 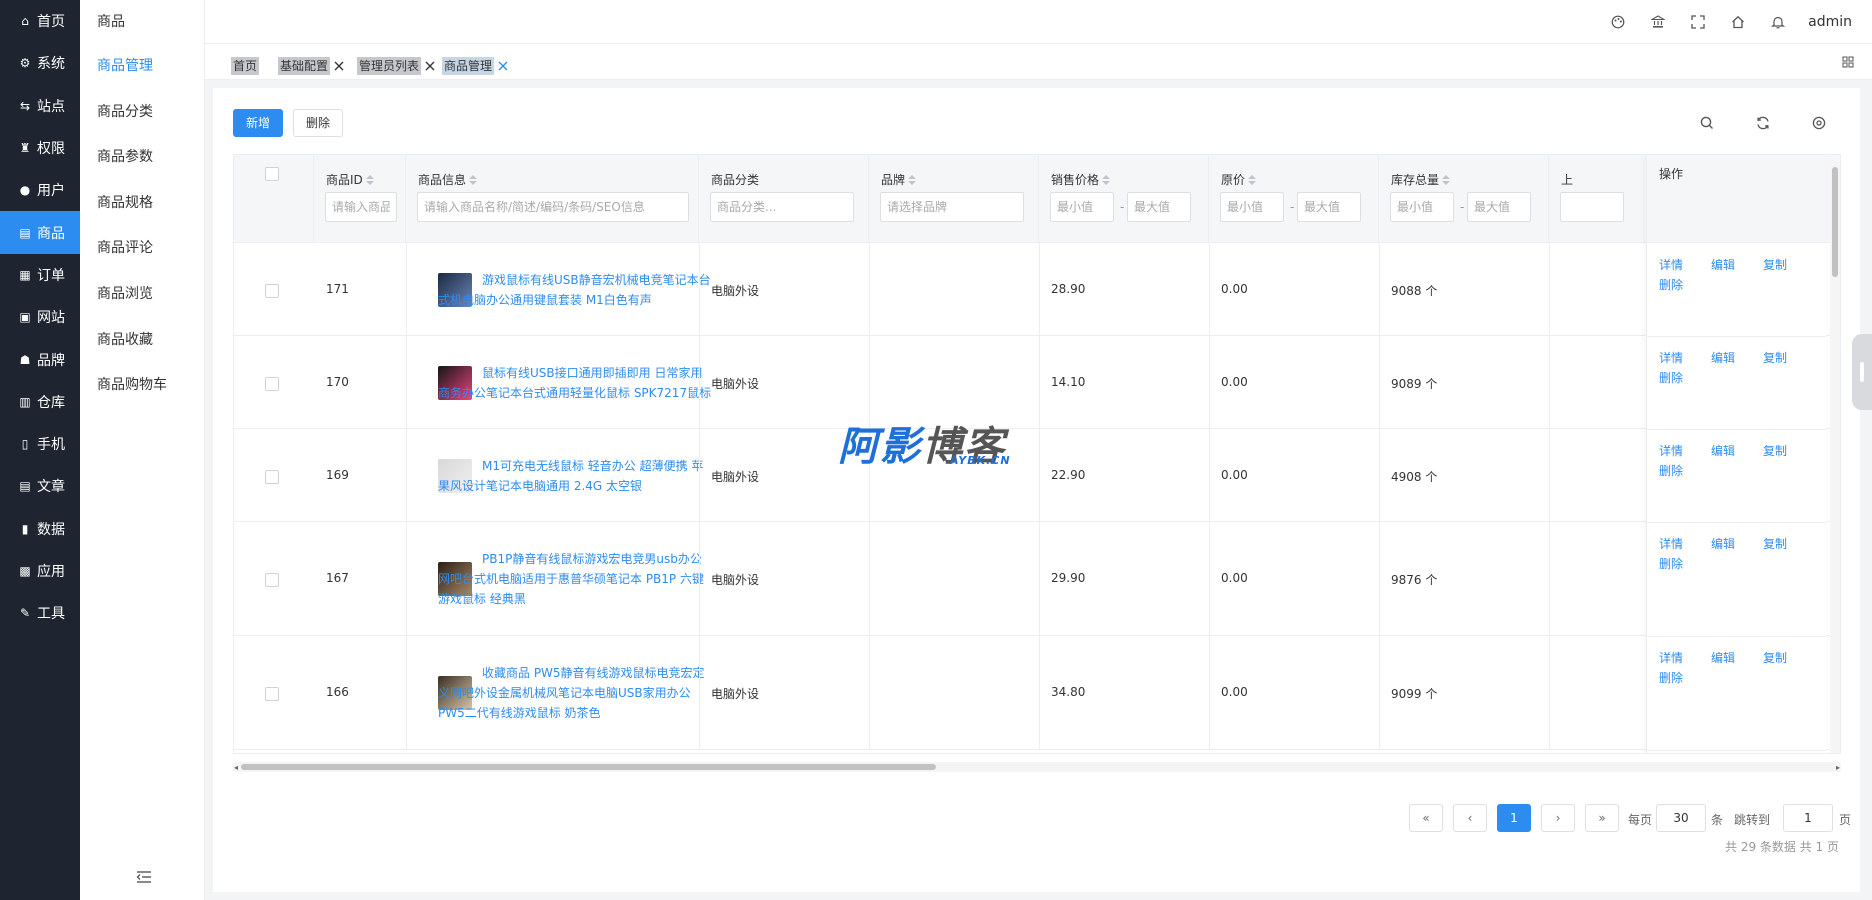 I want to click on sub-nav-item-3: 商品规格, so click(x=142, y=204).